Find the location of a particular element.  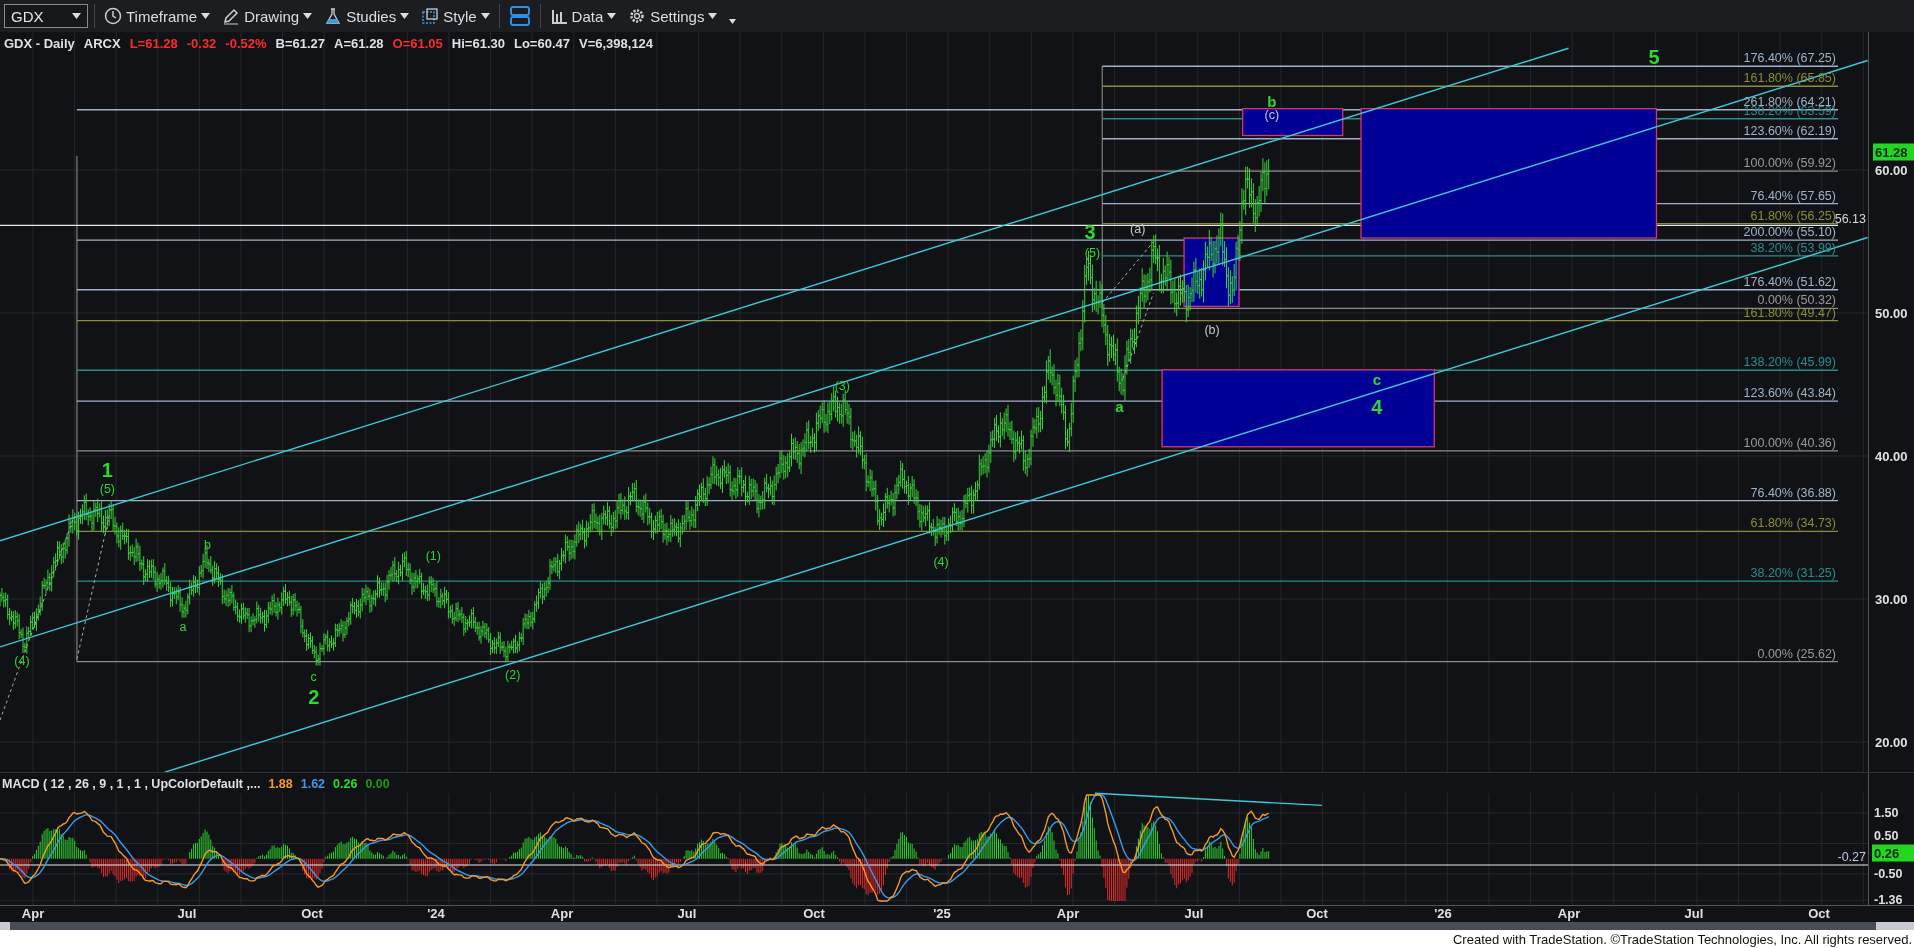

fib-level-label: 200.00% (55.10) is located at coordinates (1789, 232).